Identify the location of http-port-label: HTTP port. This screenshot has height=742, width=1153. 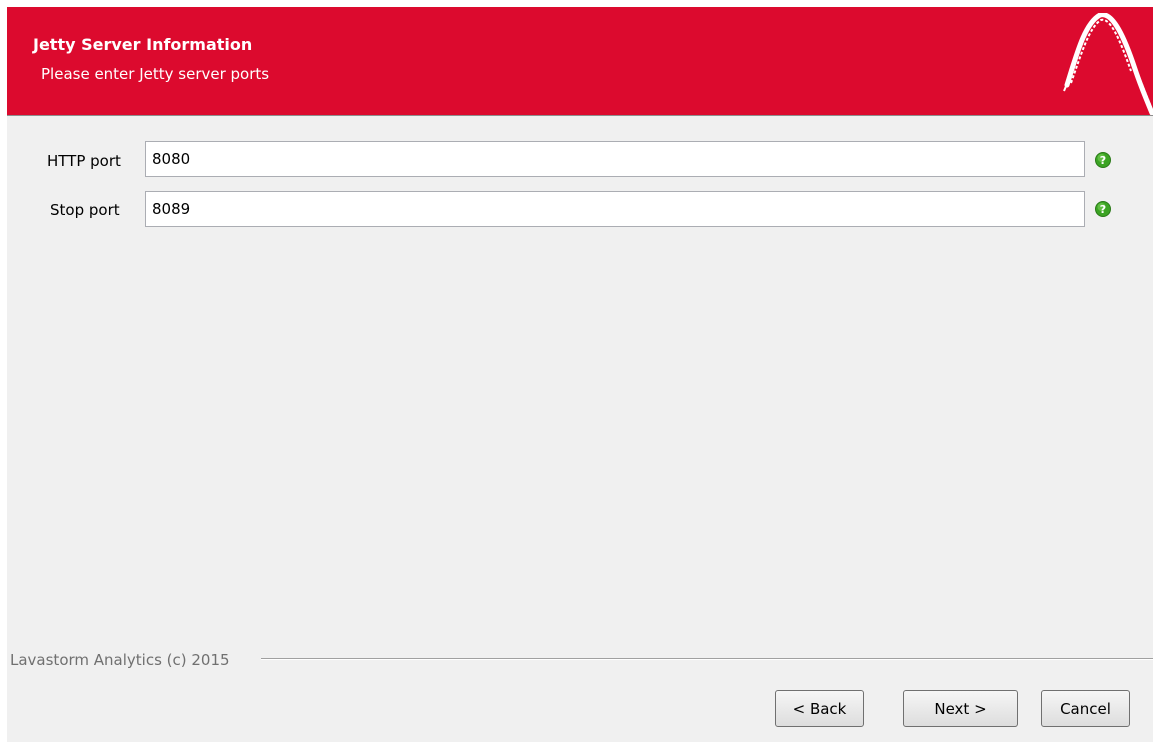
(84, 161).